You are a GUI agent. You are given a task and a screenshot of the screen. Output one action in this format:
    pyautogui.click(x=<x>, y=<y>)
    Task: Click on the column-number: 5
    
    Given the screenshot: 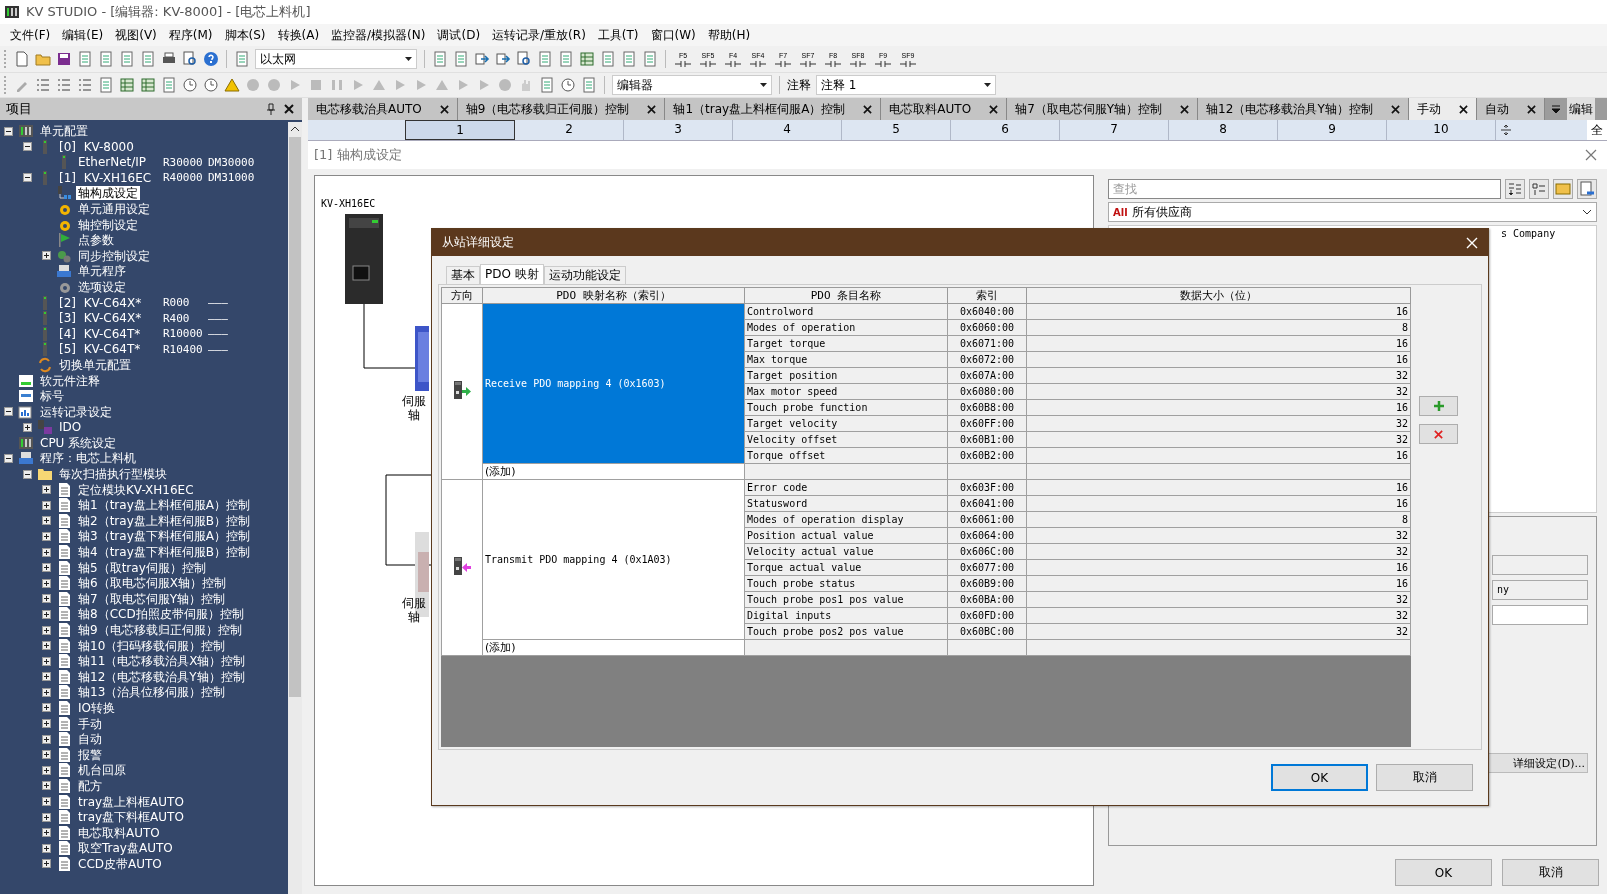 What is the action you would take?
    pyautogui.click(x=896, y=130)
    